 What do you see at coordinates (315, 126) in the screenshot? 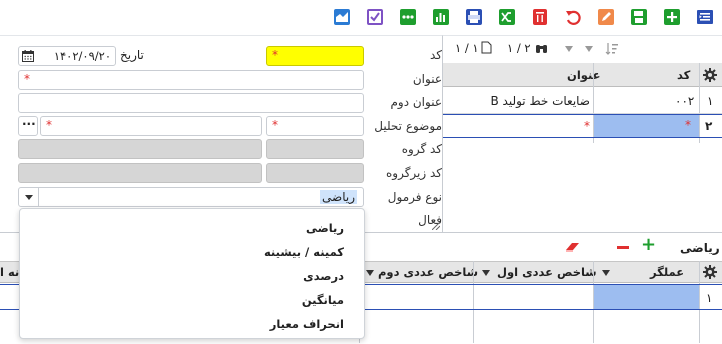
I see `subject-code-input: *` at bounding box center [315, 126].